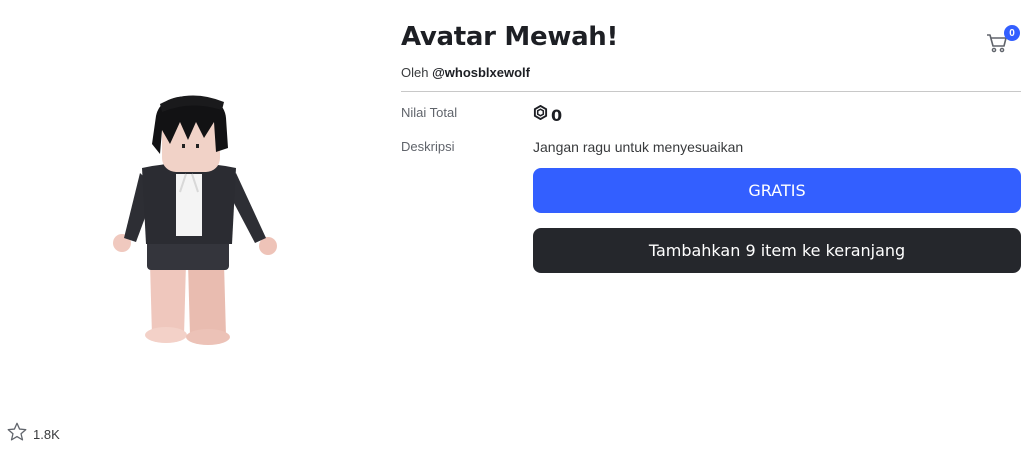 The height and width of the screenshot is (449, 1024). What do you see at coordinates (540, 114) in the screenshot?
I see `robux-icon` at bounding box center [540, 114].